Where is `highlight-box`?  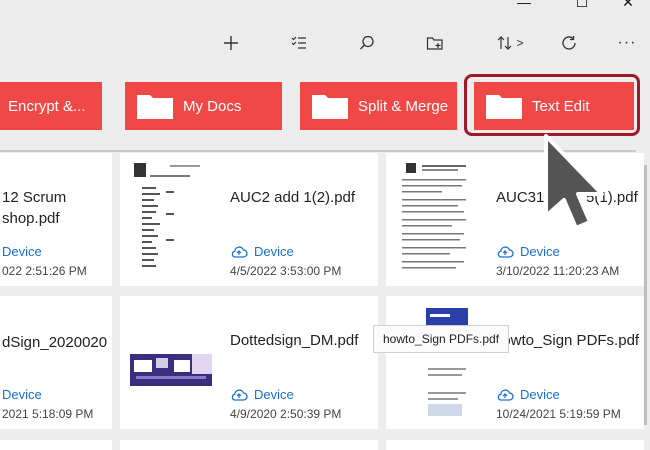
highlight-box is located at coordinates (552, 105).